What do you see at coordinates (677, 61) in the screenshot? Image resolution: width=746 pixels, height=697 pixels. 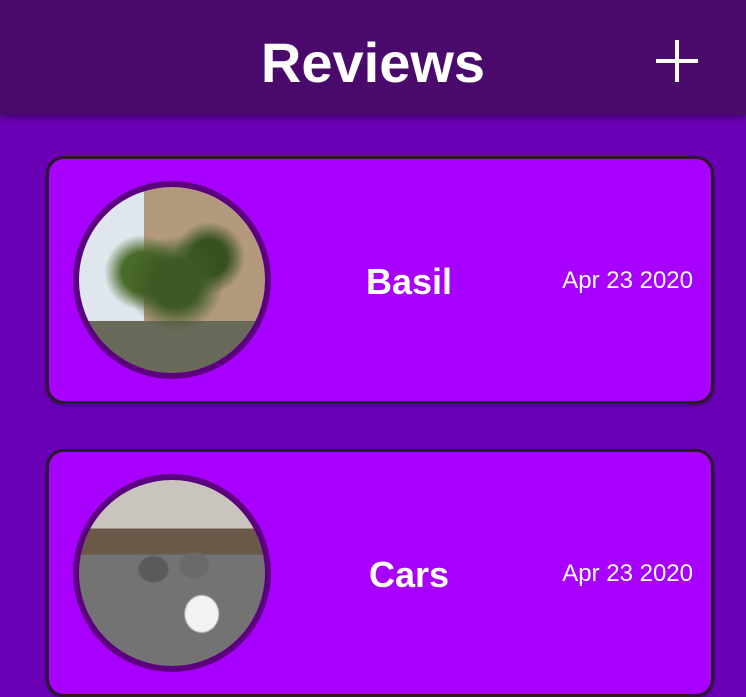 I see `add-icon` at bounding box center [677, 61].